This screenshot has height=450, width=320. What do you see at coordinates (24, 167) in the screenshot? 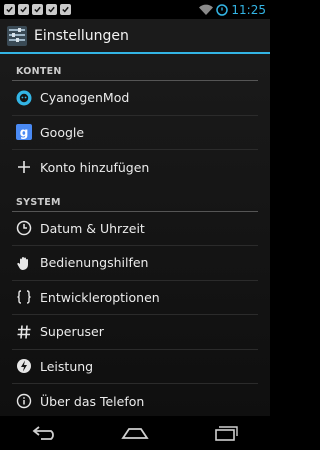
I see `plus-icon` at bounding box center [24, 167].